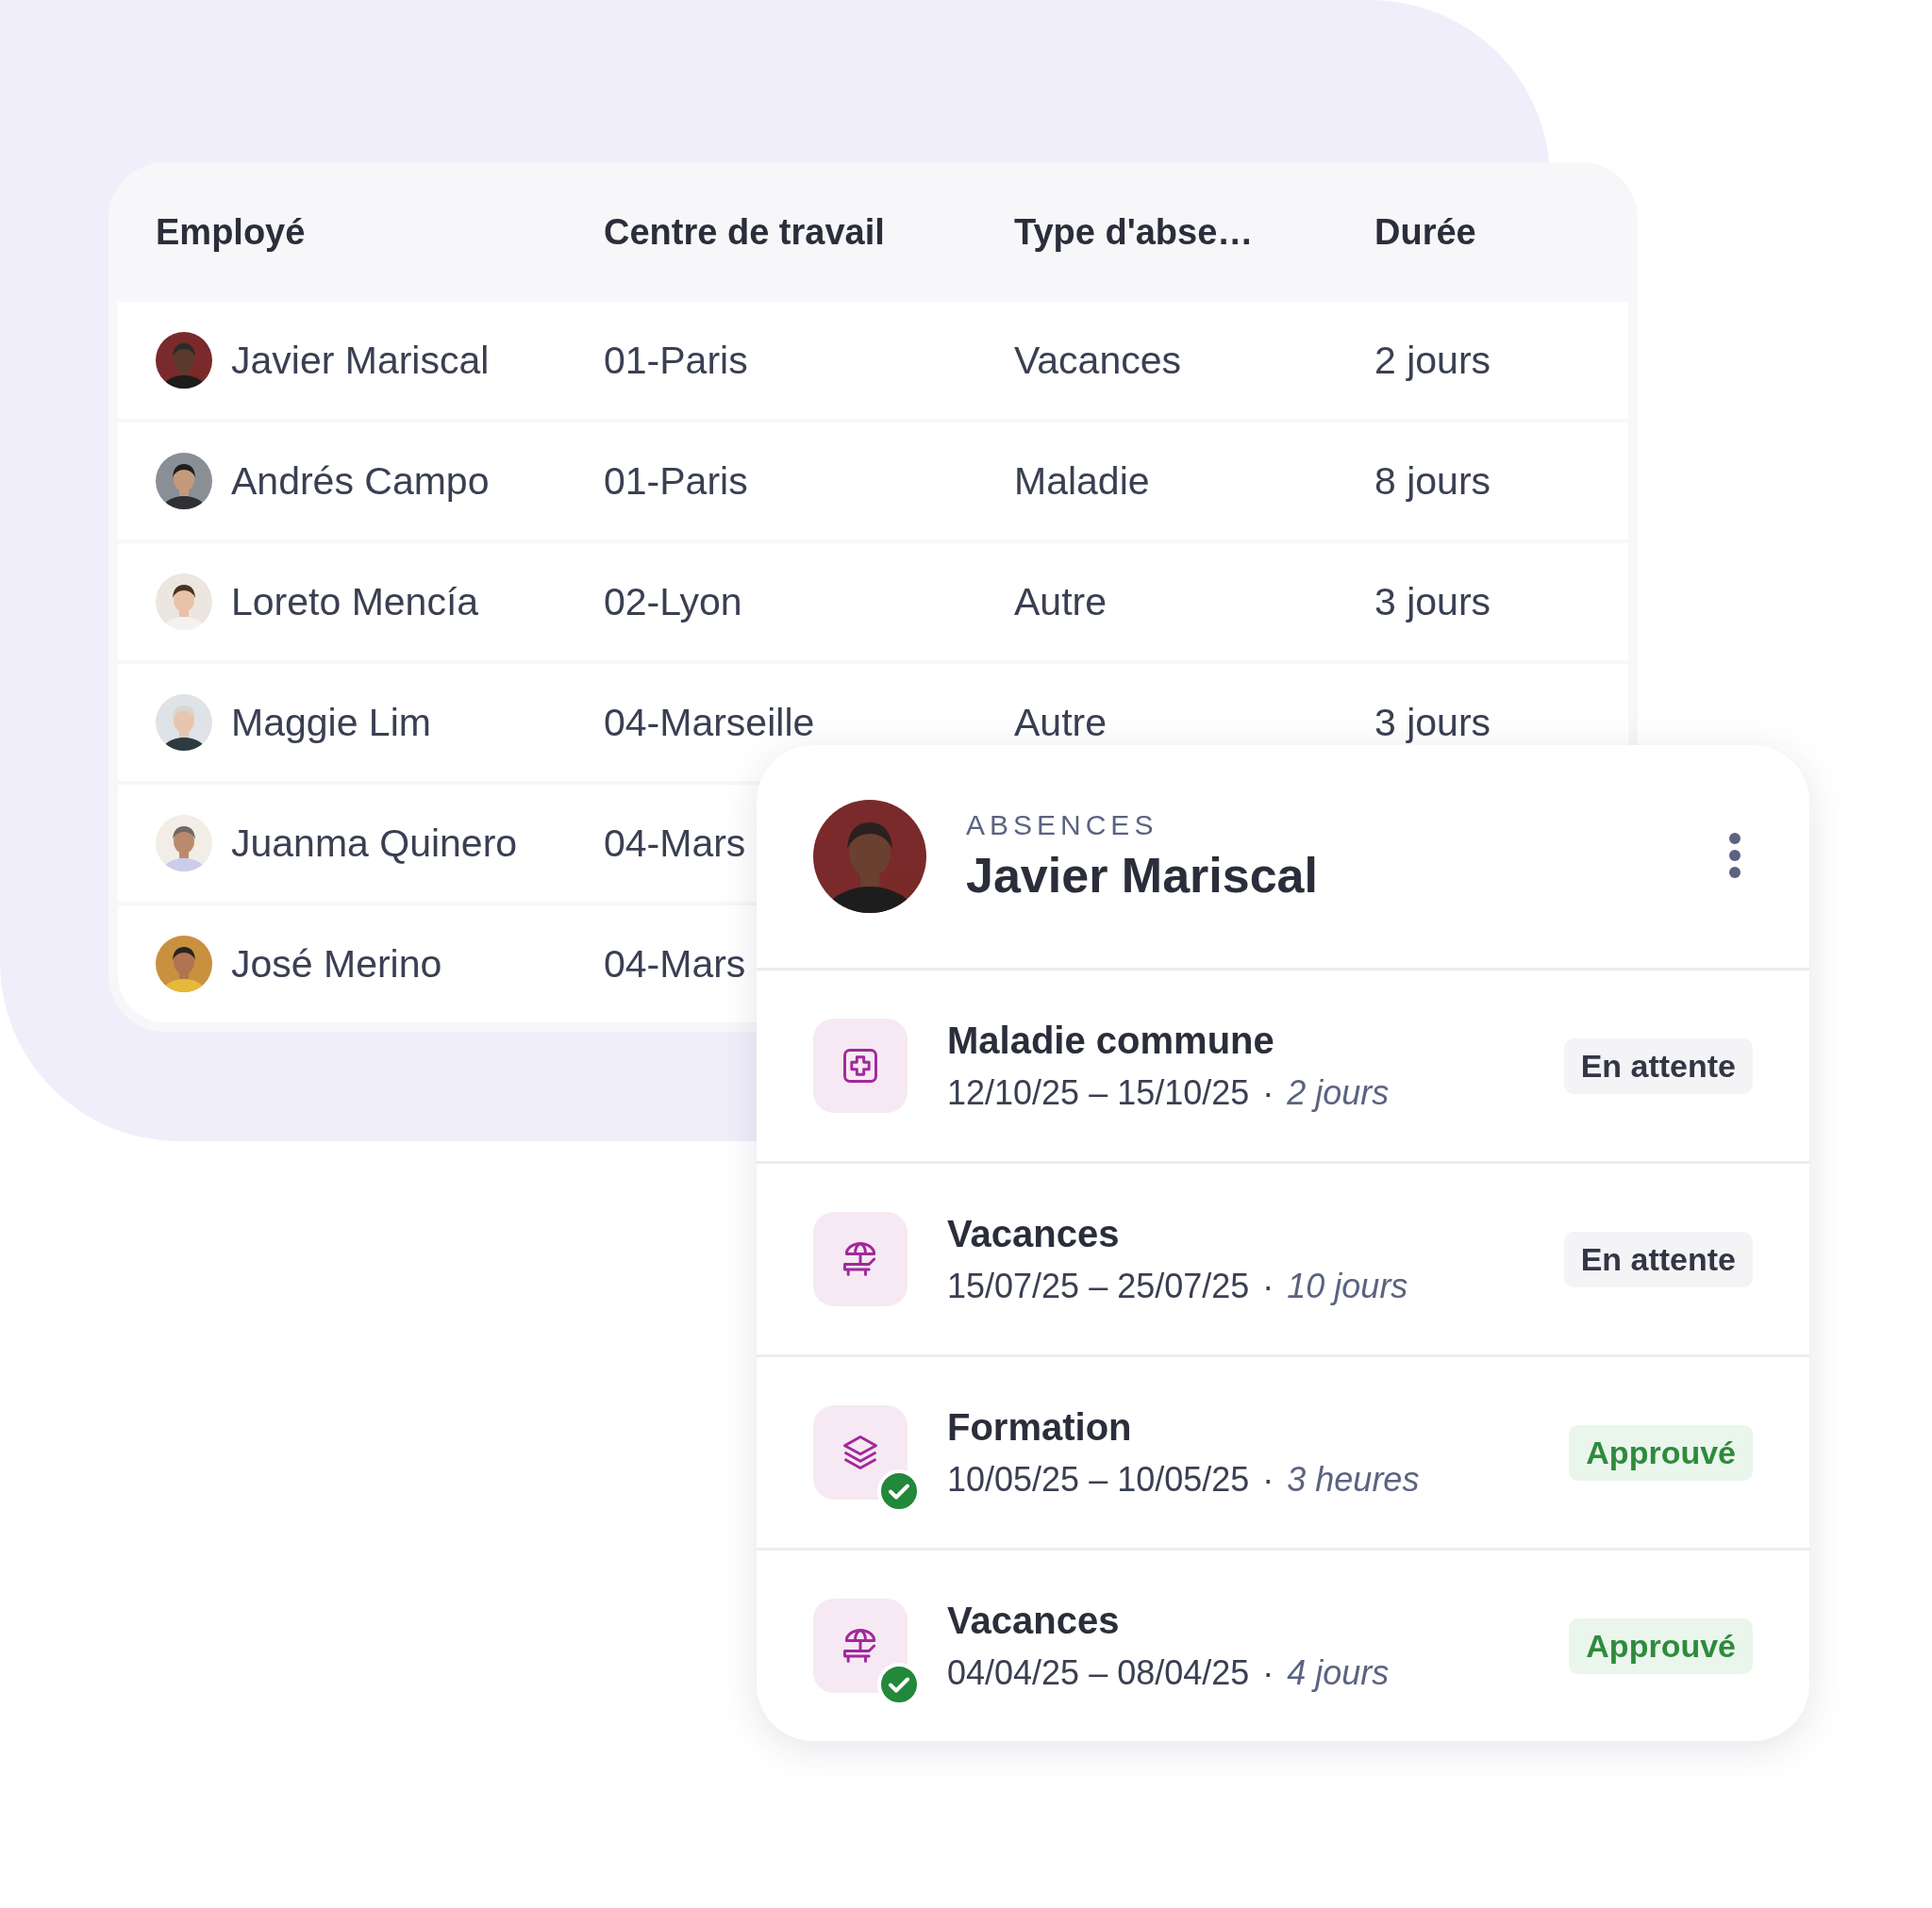 Image resolution: width=1932 pixels, height=1908 pixels. I want to click on table-cell: Javier Mariscal, so click(361, 360).